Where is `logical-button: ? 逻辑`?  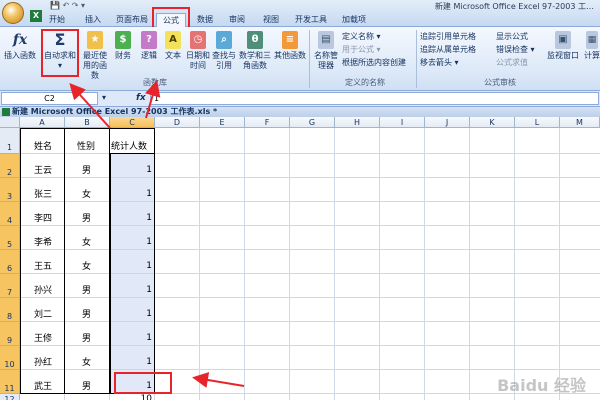
logical-button: ? 逻辑 is located at coordinates (149, 46).